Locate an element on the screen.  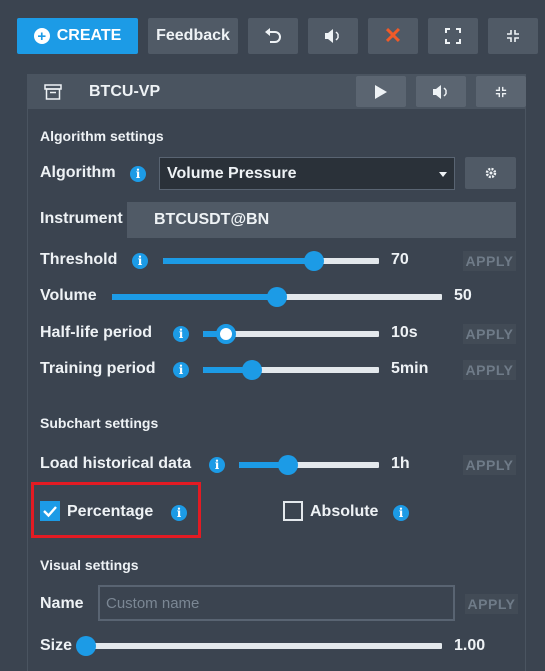
mute-button is located at coordinates (441, 91).